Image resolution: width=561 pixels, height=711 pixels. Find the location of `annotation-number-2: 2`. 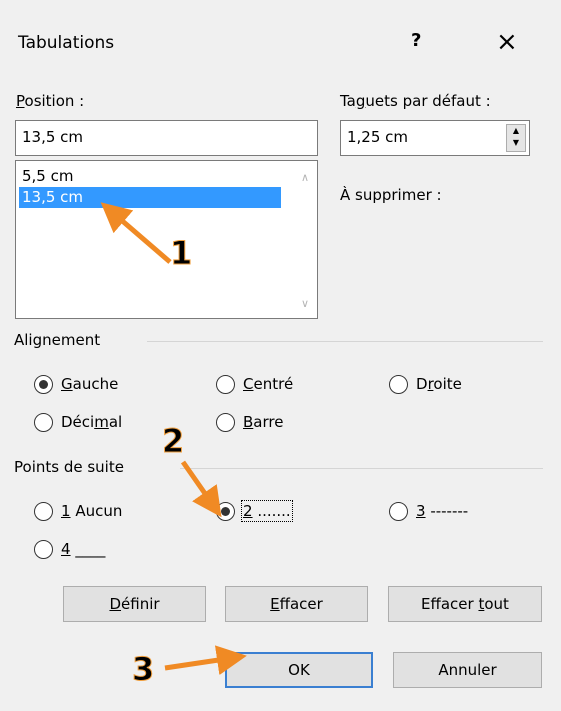

annotation-number-2: 2 is located at coordinates (173, 441).